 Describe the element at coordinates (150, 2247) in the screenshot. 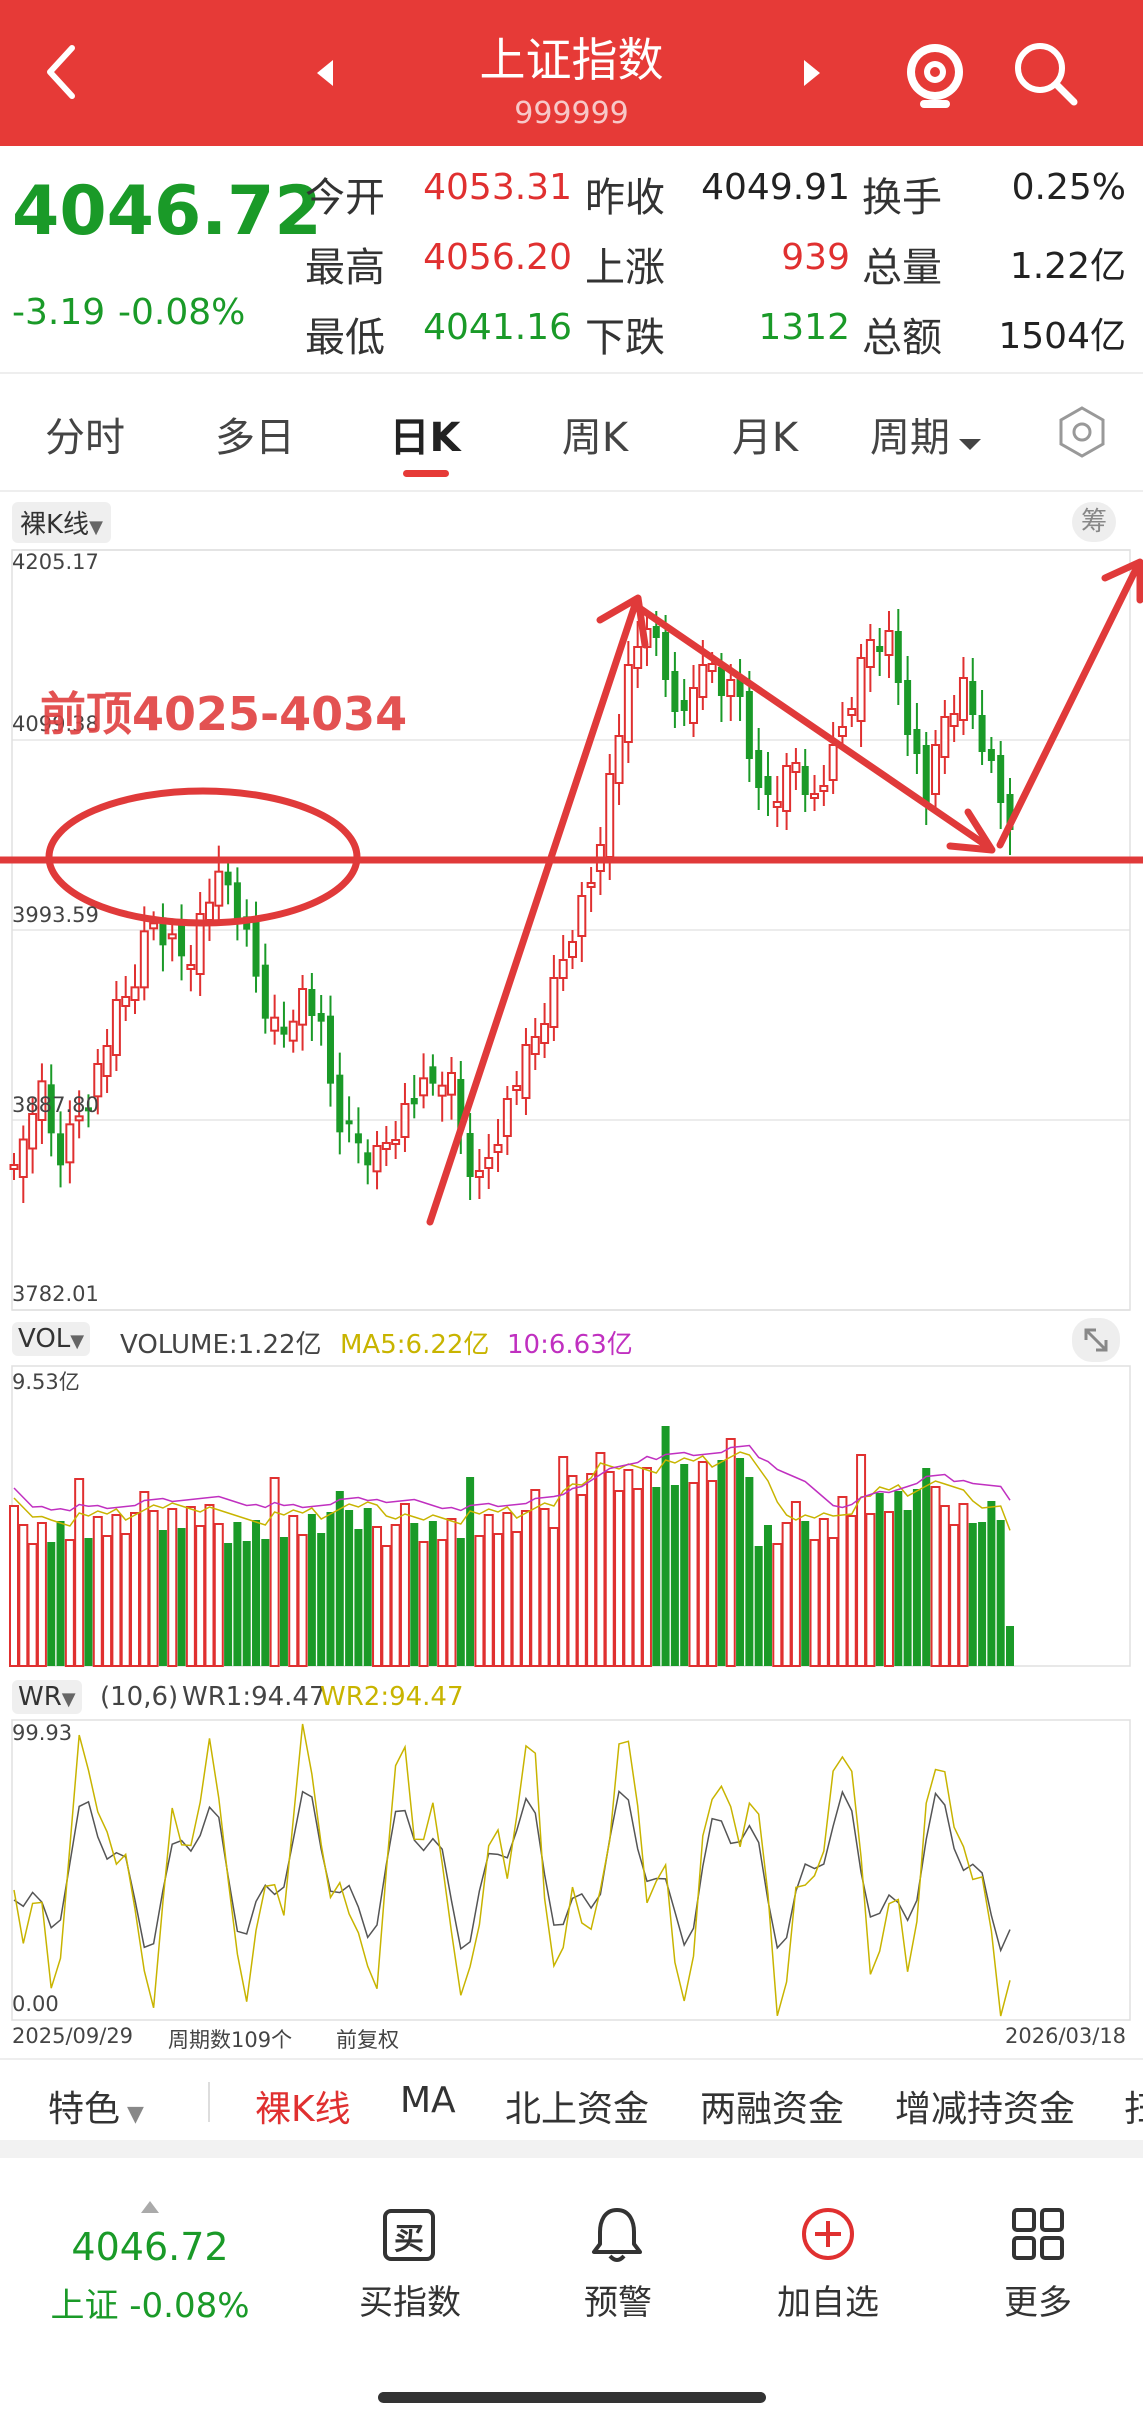

I see `bottom-price: 4046.72` at that location.